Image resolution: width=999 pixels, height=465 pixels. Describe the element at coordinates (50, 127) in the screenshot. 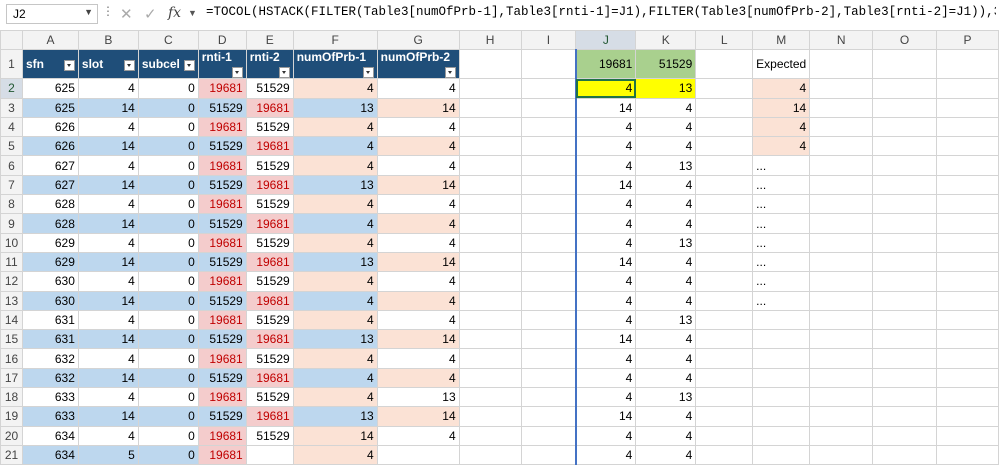

I see `table-cell: 626` at that location.